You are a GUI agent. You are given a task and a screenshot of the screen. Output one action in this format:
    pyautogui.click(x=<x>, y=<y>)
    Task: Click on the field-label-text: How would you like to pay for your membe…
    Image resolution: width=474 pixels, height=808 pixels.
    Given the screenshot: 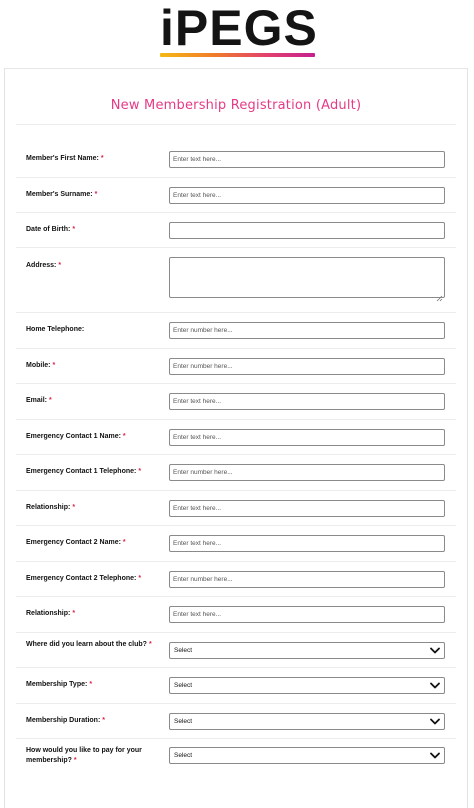 What is the action you would take?
    pyautogui.click(x=84, y=755)
    